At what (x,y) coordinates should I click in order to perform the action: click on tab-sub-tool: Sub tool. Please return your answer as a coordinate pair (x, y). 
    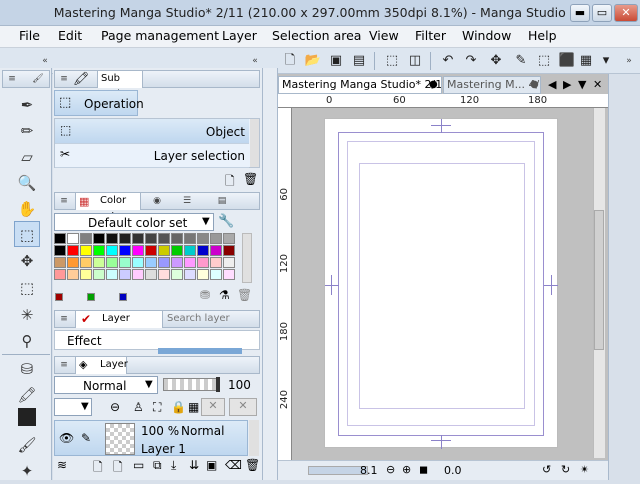
    Looking at the image, I should click on (120, 85).